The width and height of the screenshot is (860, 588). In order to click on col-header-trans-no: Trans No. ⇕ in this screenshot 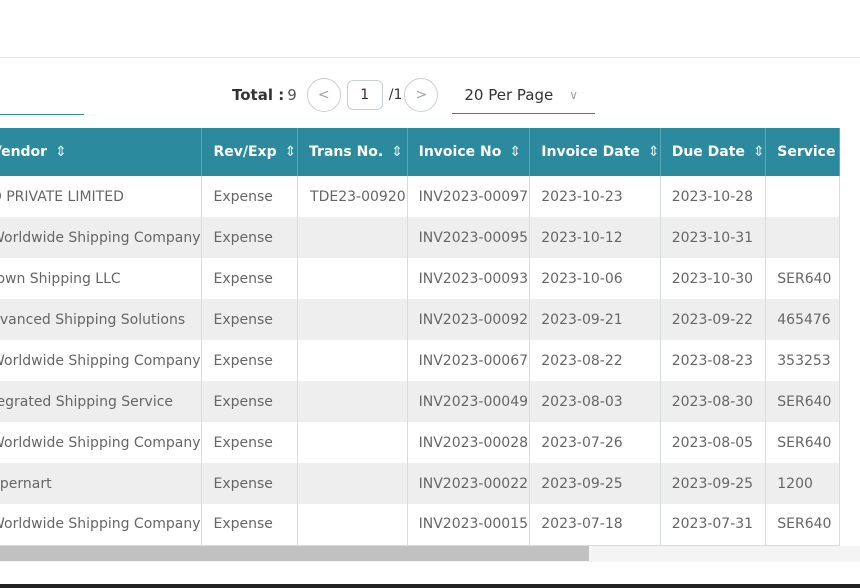, I will do `click(352, 152)`.